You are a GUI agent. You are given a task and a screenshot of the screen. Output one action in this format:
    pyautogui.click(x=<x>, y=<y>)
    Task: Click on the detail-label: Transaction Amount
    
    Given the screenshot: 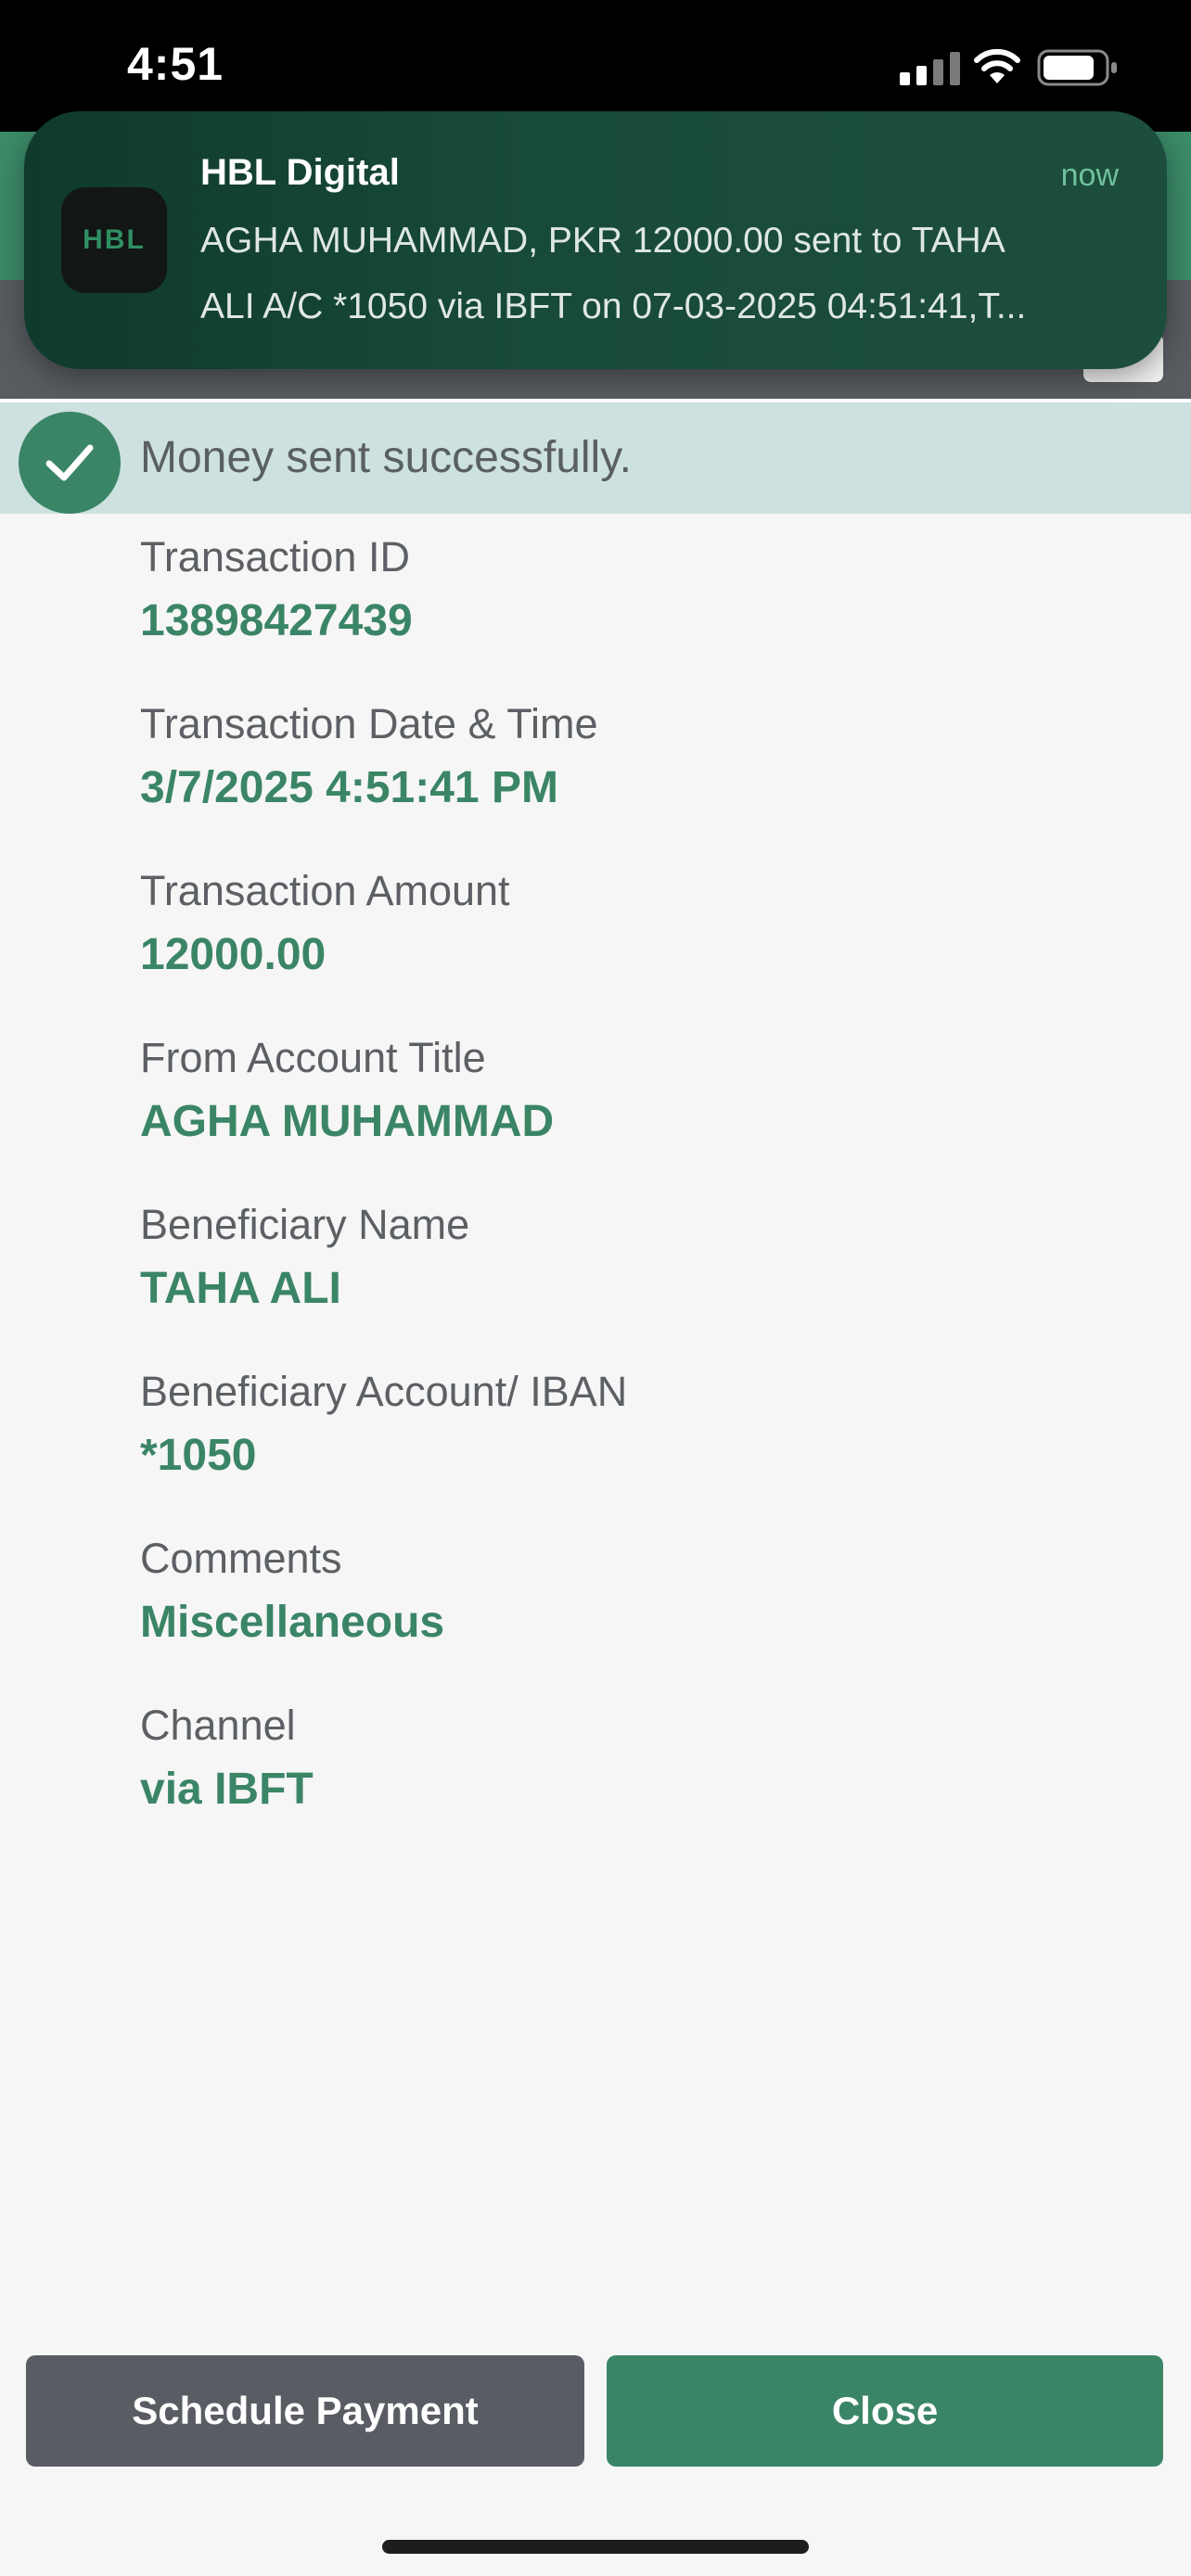 What is the action you would take?
    pyautogui.click(x=325, y=890)
    